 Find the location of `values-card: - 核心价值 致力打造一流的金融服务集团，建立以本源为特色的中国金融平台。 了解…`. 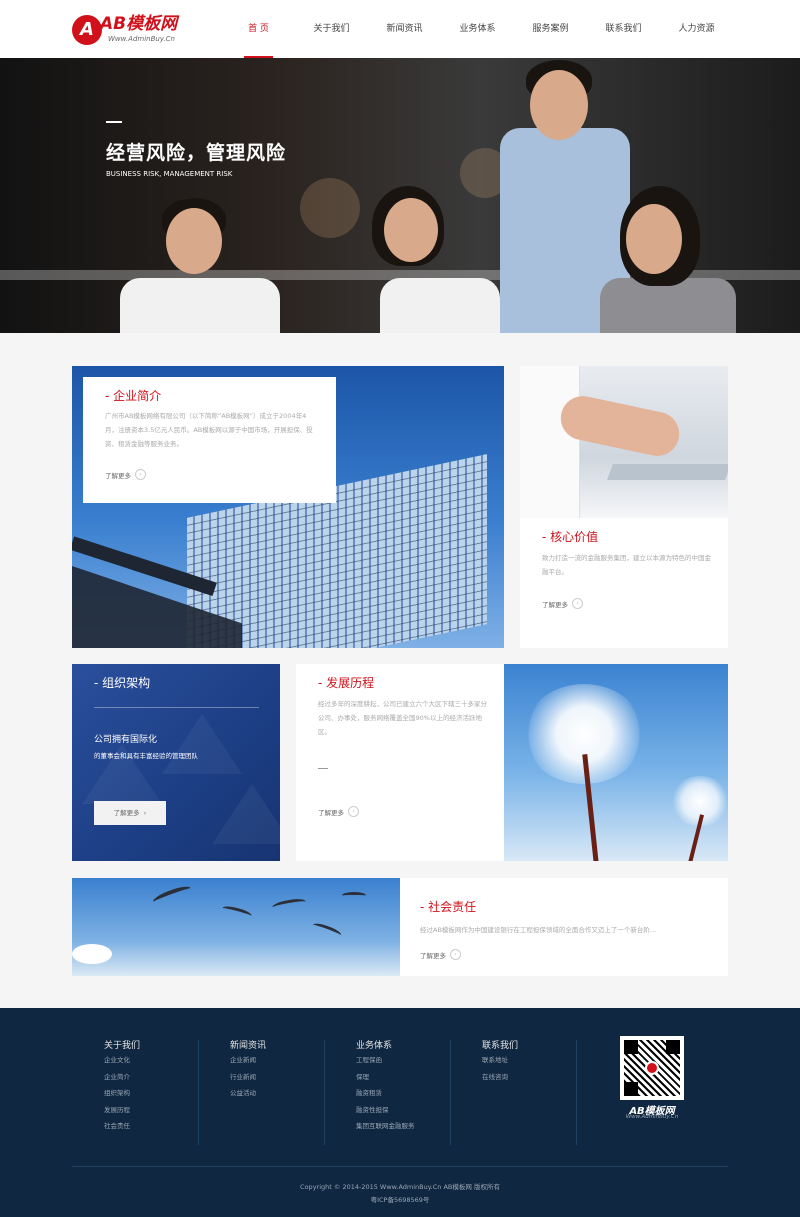

values-card: - 核心价值 致力打造一流的金融服务集团，建立以本源为特色的中国金融平台。 了解… is located at coordinates (624, 583).